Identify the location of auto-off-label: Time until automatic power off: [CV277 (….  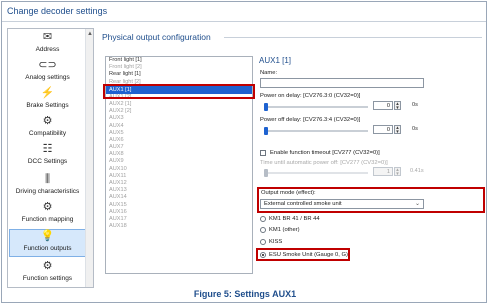
(324, 163).